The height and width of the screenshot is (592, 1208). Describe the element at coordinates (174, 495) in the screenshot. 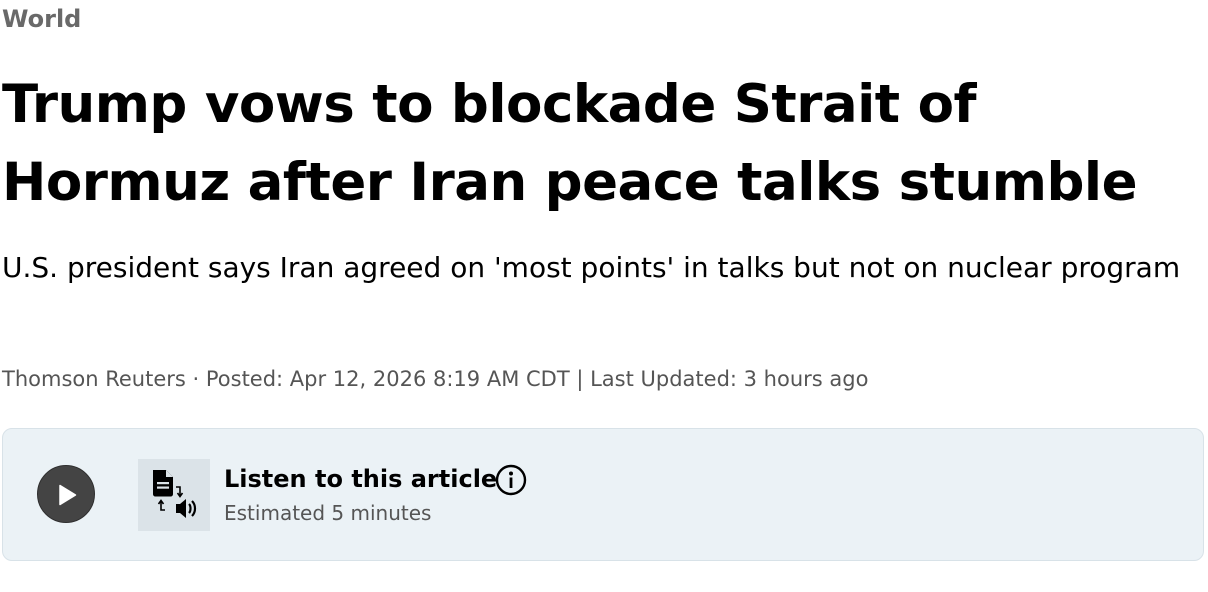

I see `text-to-speech-icon` at that location.